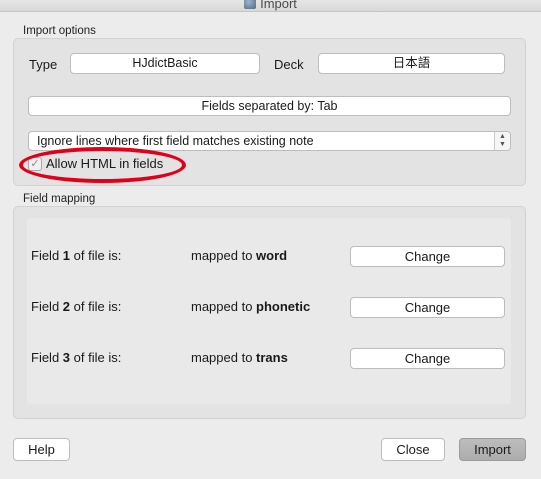 Image resolution: width=541 pixels, height=479 pixels. What do you see at coordinates (165, 63) in the screenshot?
I see `type-button: HJdictBasic` at bounding box center [165, 63].